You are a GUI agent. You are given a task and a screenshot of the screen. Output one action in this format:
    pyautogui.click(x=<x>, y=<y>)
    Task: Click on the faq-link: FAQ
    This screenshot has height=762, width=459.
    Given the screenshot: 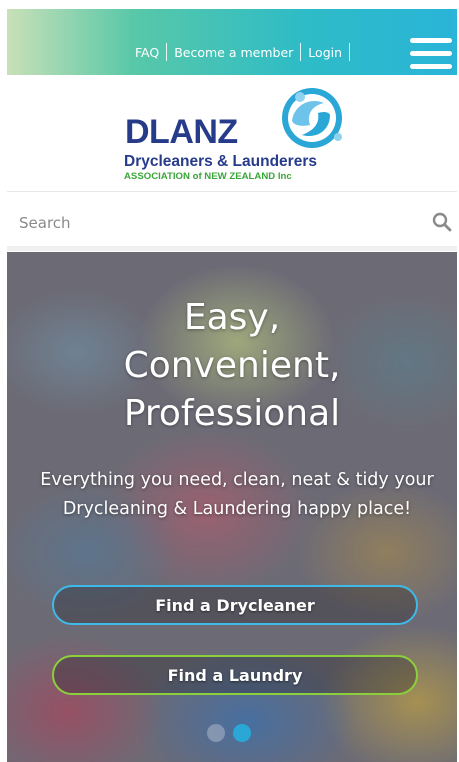 What is the action you would take?
    pyautogui.click(x=147, y=52)
    